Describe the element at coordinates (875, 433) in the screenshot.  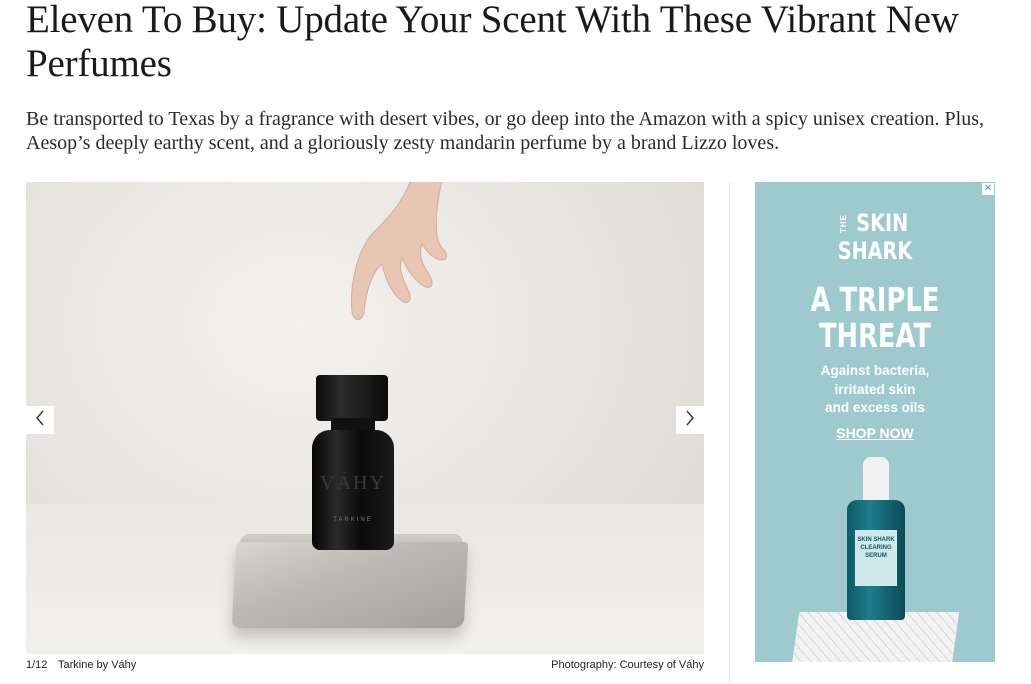
I see `ad-shop-now-link: SHOP NOW` at that location.